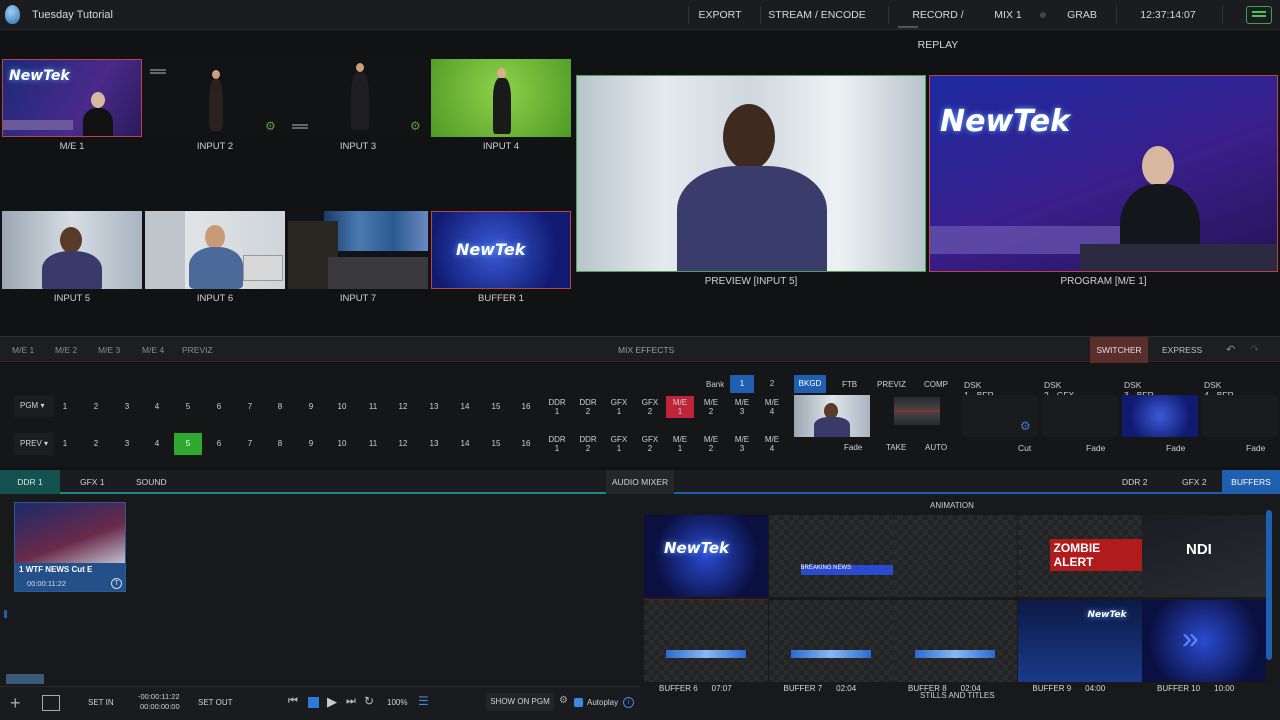  I want to click on pgm-input-button: 9, so click(311, 407).